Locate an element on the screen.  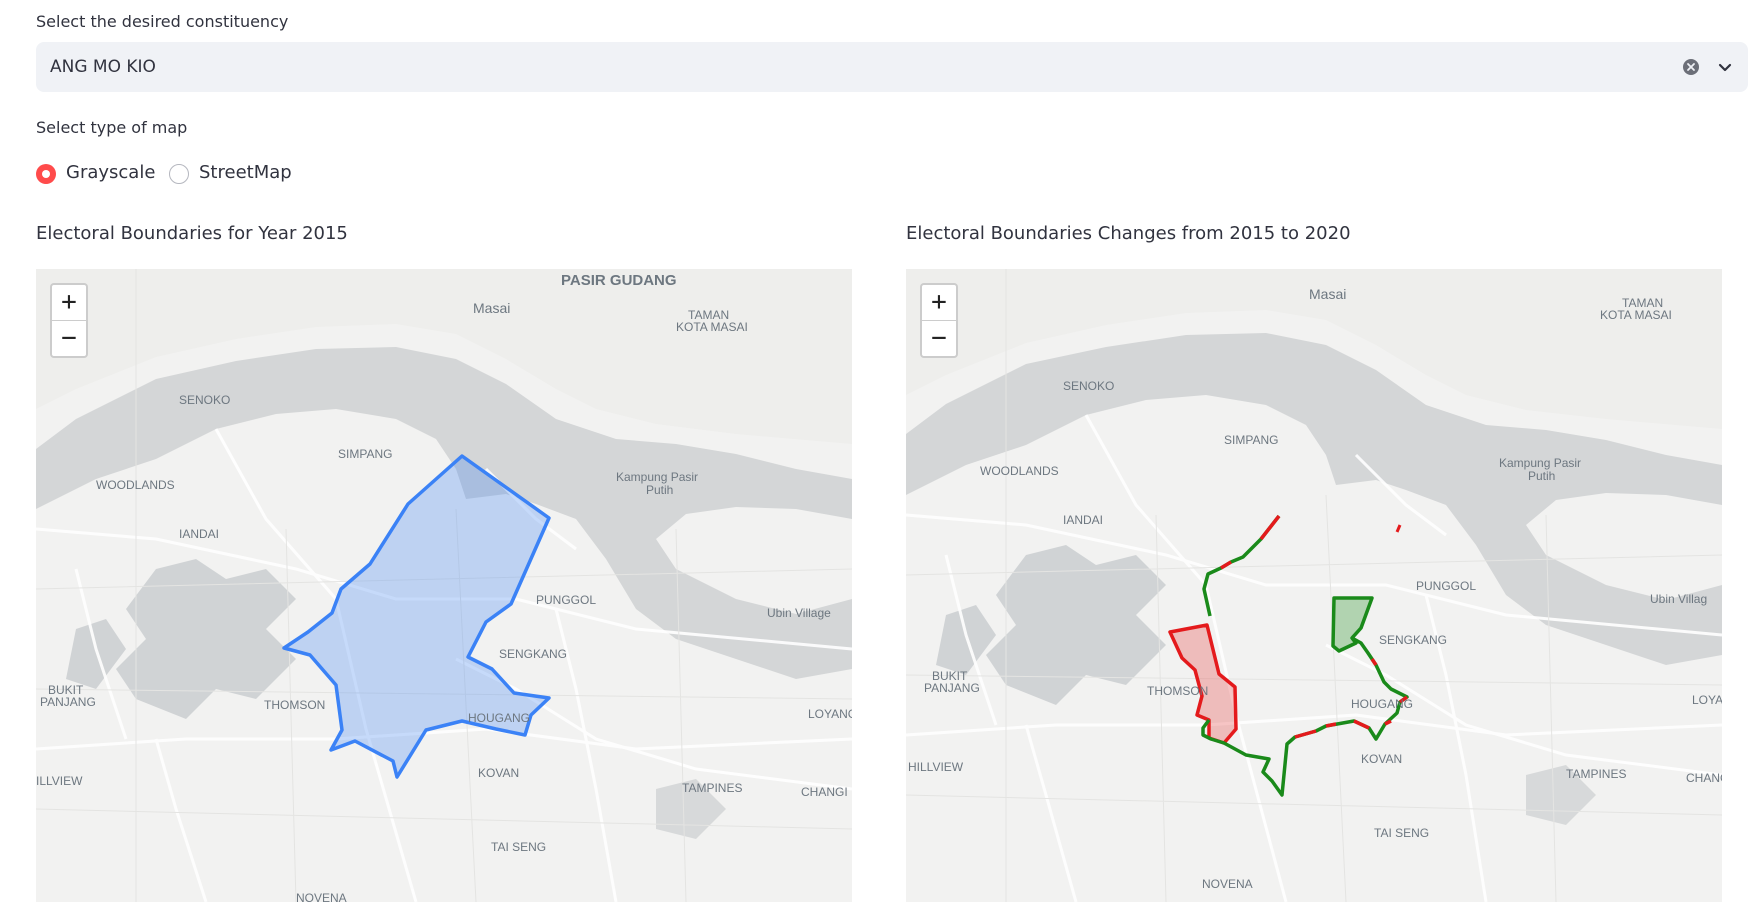
place-label: CHANG is located at coordinates (1704, 778).